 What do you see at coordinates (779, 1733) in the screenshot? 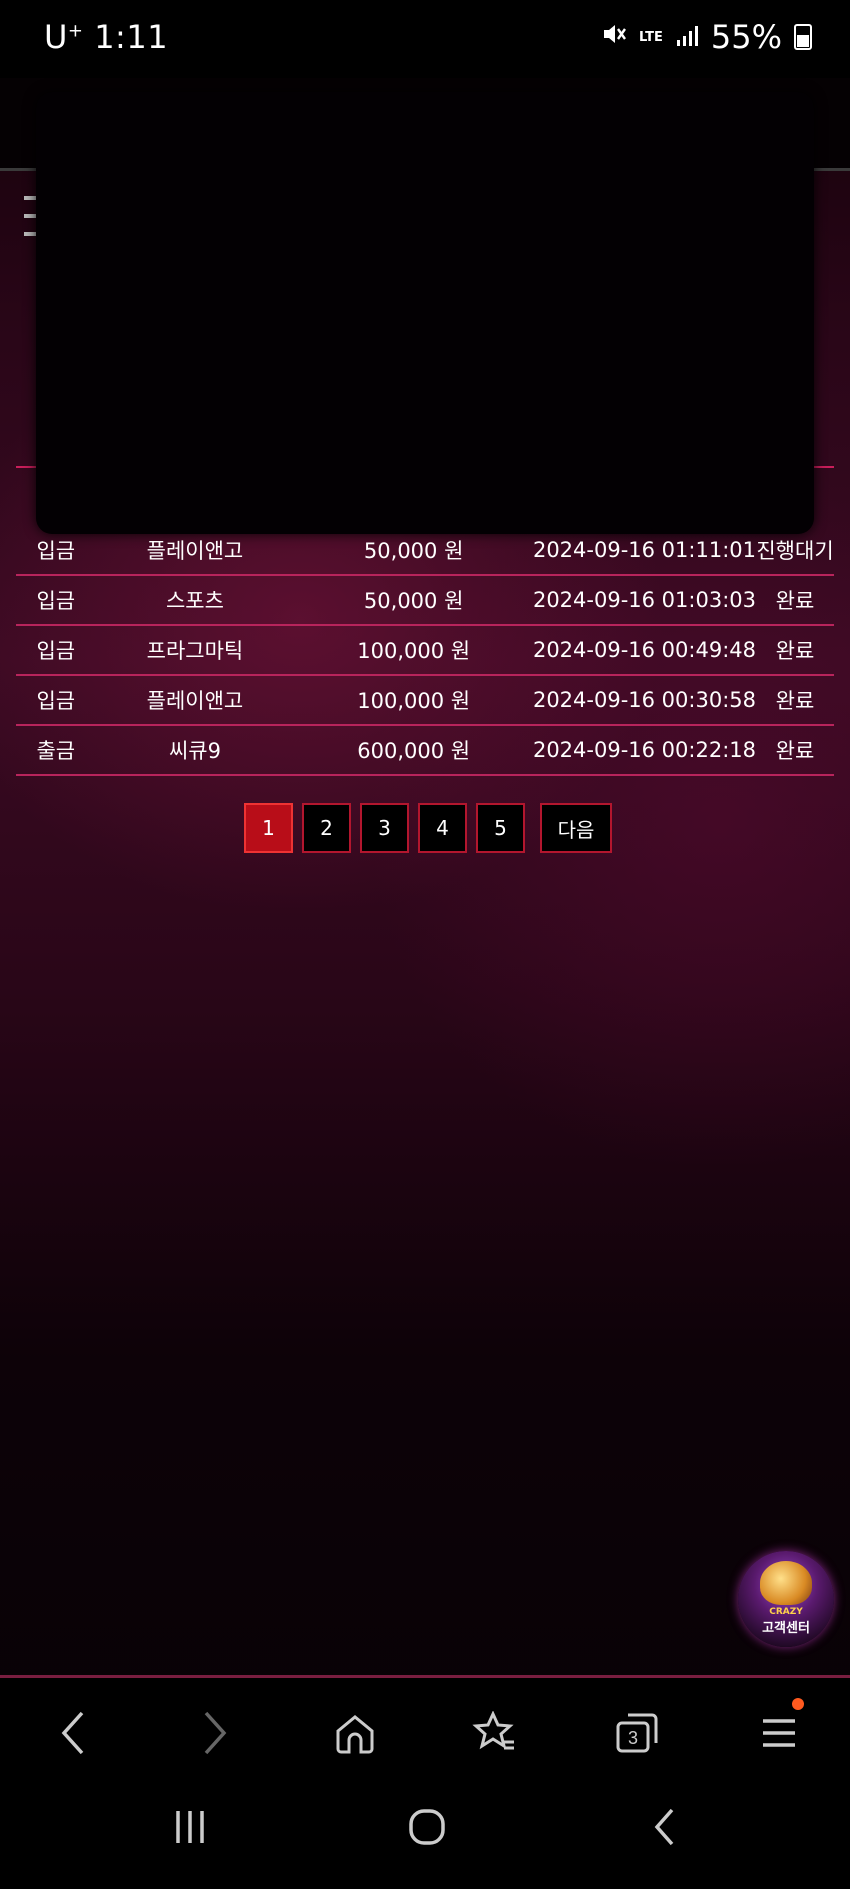
I see `menu-icon` at bounding box center [779, 1733].